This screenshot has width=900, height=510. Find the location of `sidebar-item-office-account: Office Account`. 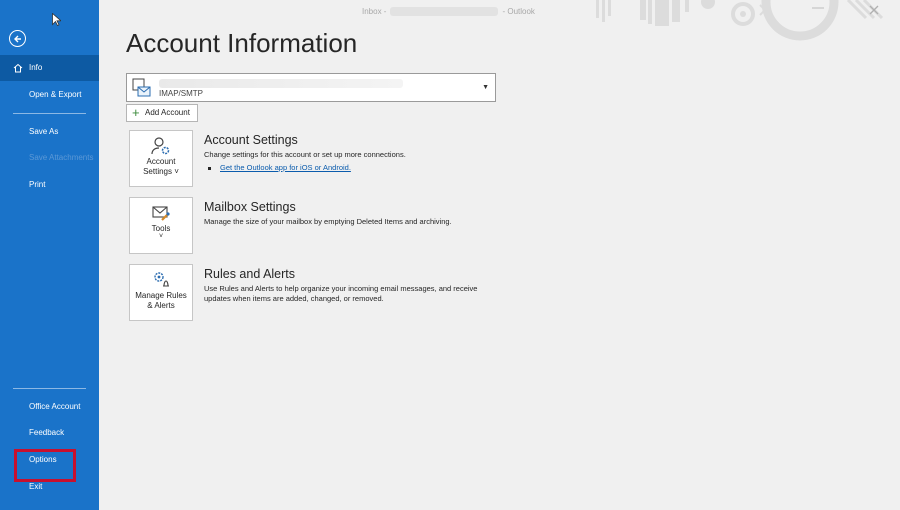

sidebar-item-office-account: Office Account is located at coordinates (49, 407).